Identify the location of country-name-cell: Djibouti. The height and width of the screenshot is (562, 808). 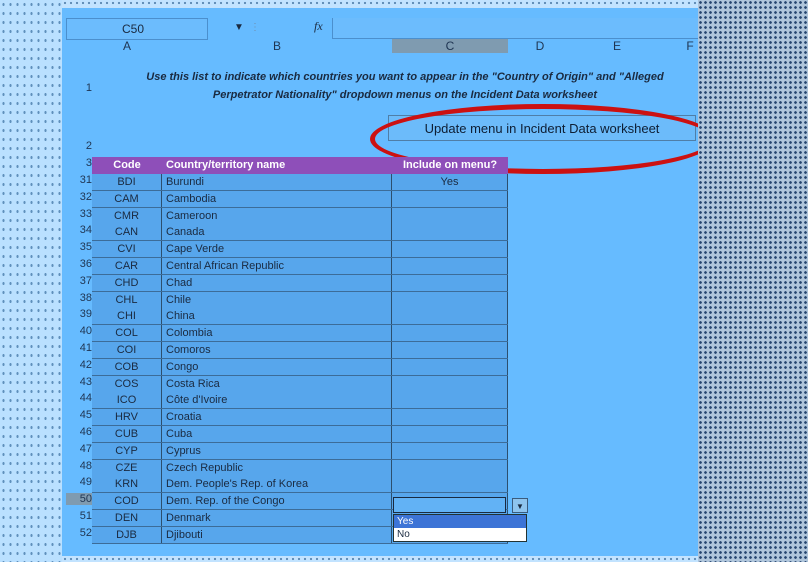
(277, 535).